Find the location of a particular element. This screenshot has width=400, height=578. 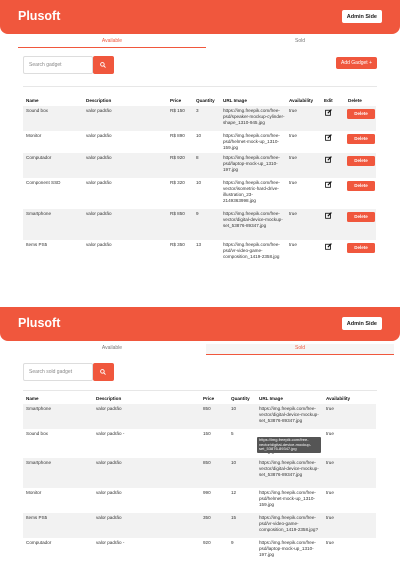

cell-price: R$ 850 is located at coordinates (177, 213).